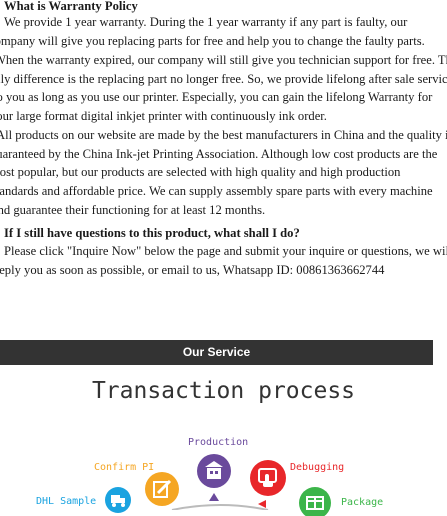  Describe the element at coordinates (218, 442) in the screenshot. I see `step-label-production: Production` at that location.